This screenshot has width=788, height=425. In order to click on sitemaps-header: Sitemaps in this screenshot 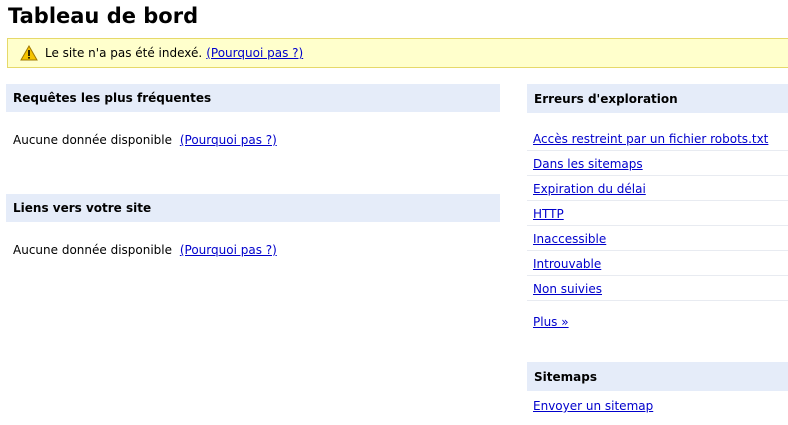, I will do `click(657, 376)`.